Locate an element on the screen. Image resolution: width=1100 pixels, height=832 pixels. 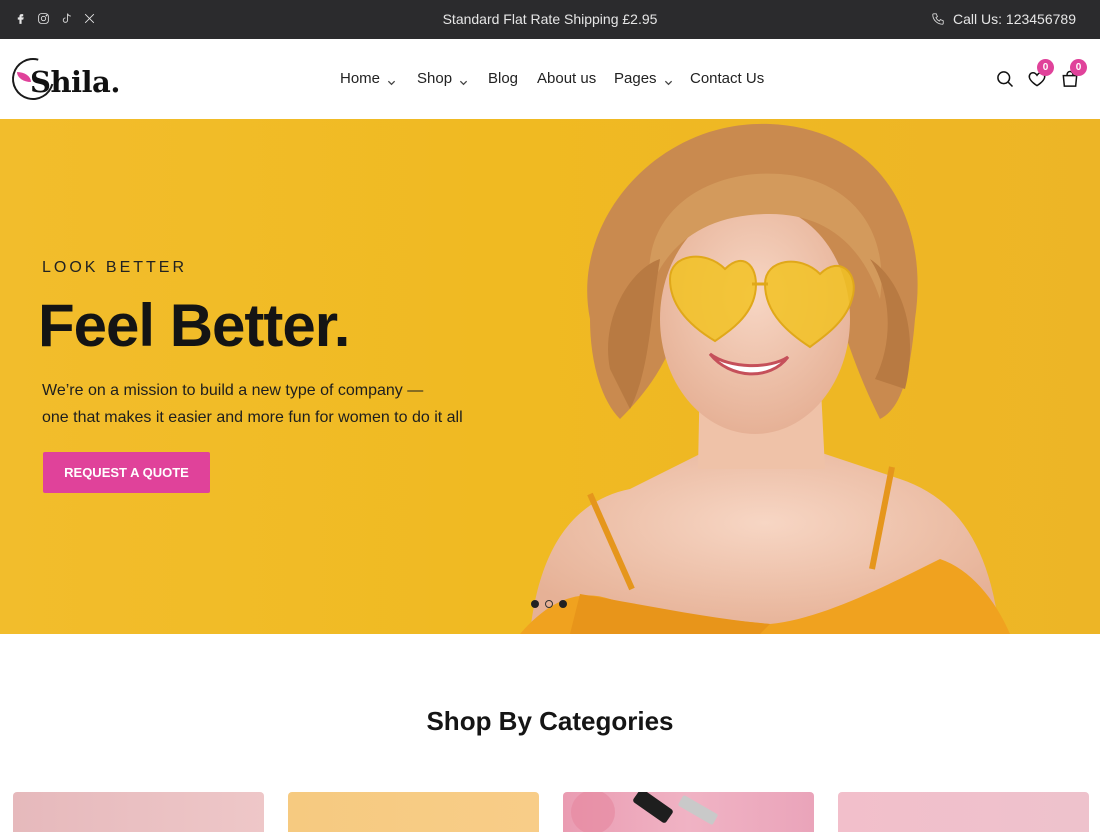
nav-item-about: About us is located at coordinates (575, 78).